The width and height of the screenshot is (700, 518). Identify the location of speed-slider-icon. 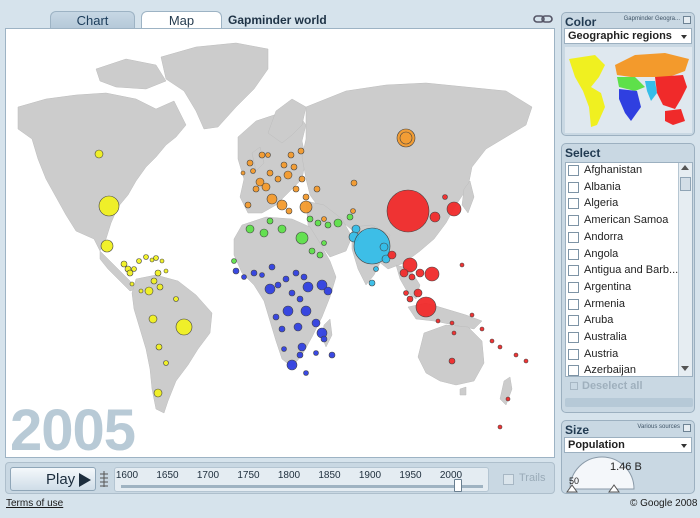
(104, 479).